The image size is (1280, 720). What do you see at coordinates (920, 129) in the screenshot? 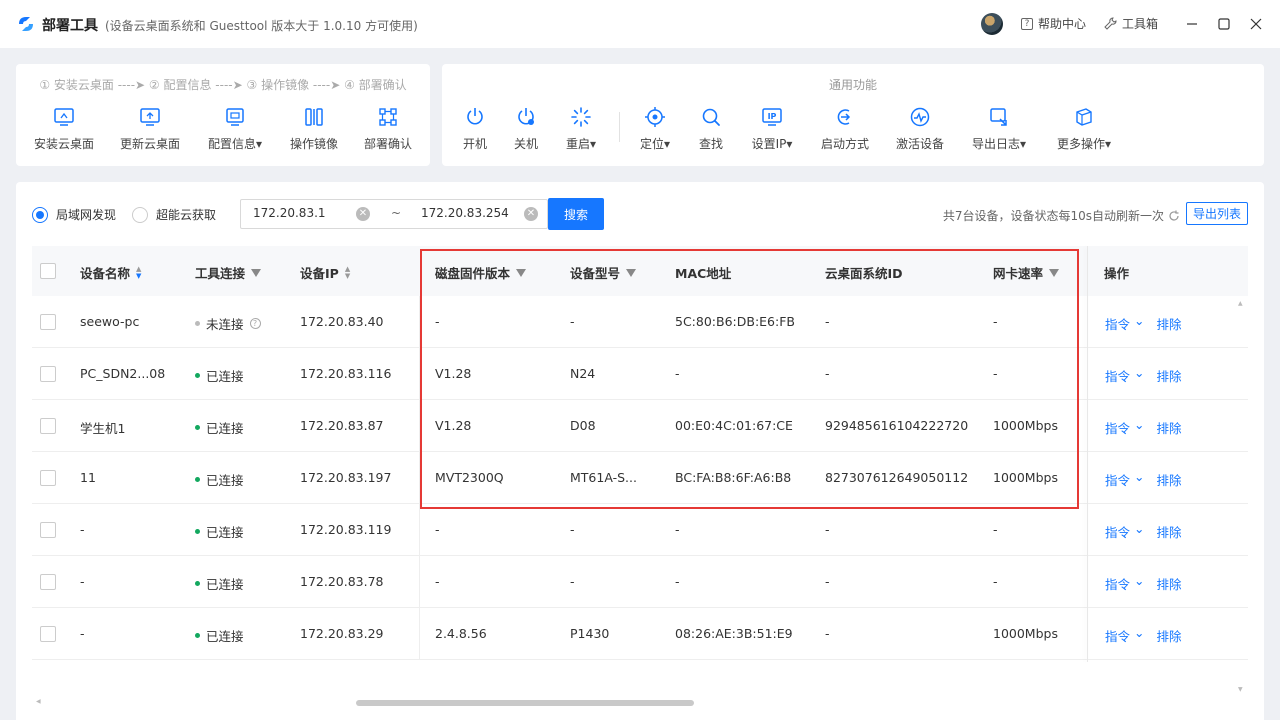
I see `activate-device-button: 激活设备` at bounding box center [920, 129].